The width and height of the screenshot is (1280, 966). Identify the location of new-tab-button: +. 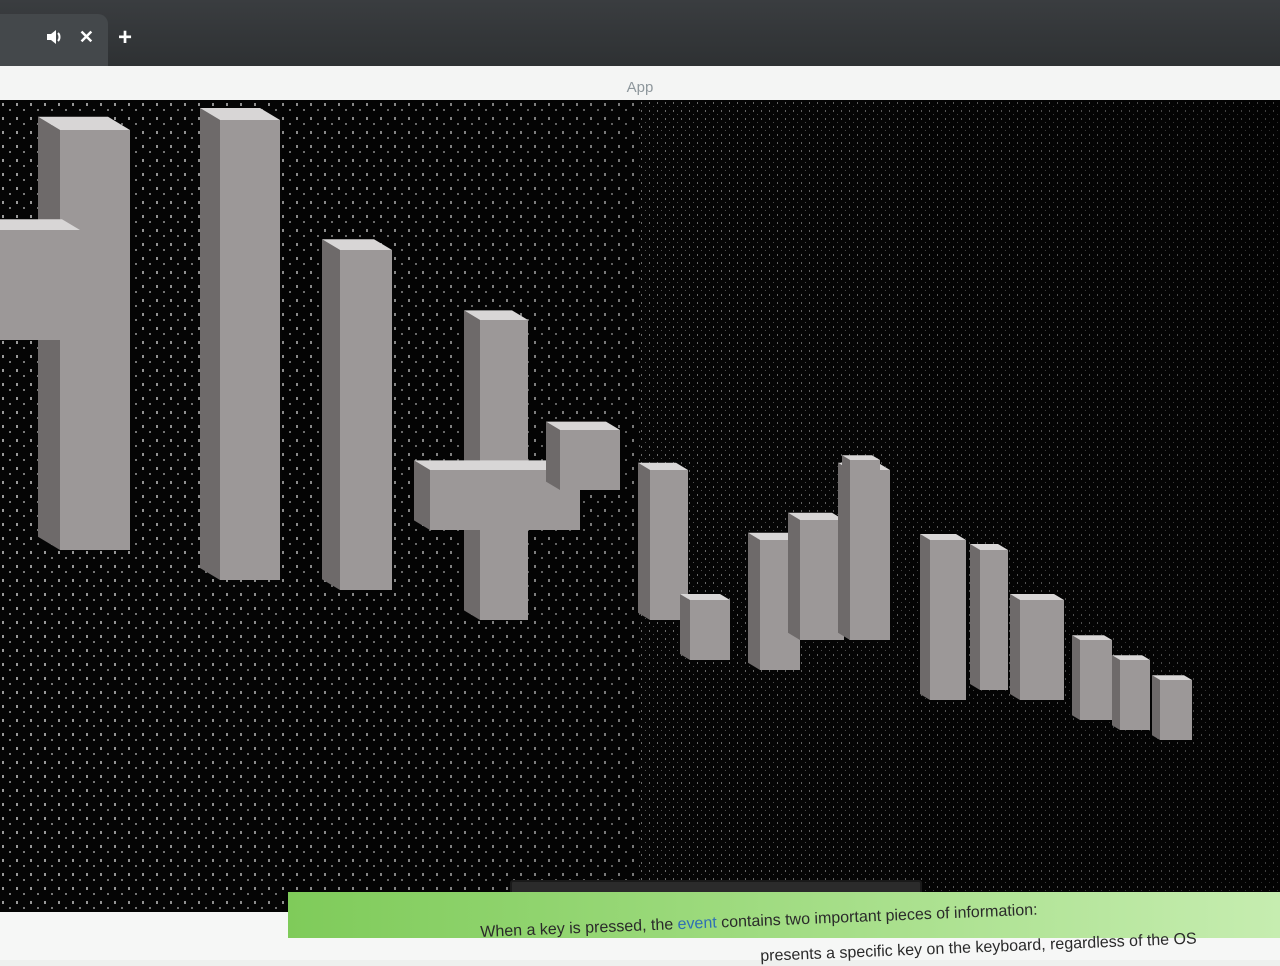
(125, 38).